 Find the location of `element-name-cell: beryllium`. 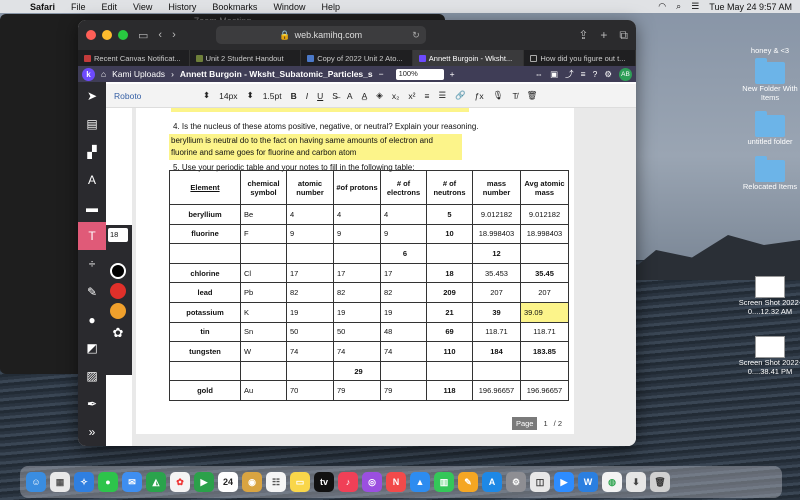

element-name-cell: beryllium is located at coordinates (205, 214).